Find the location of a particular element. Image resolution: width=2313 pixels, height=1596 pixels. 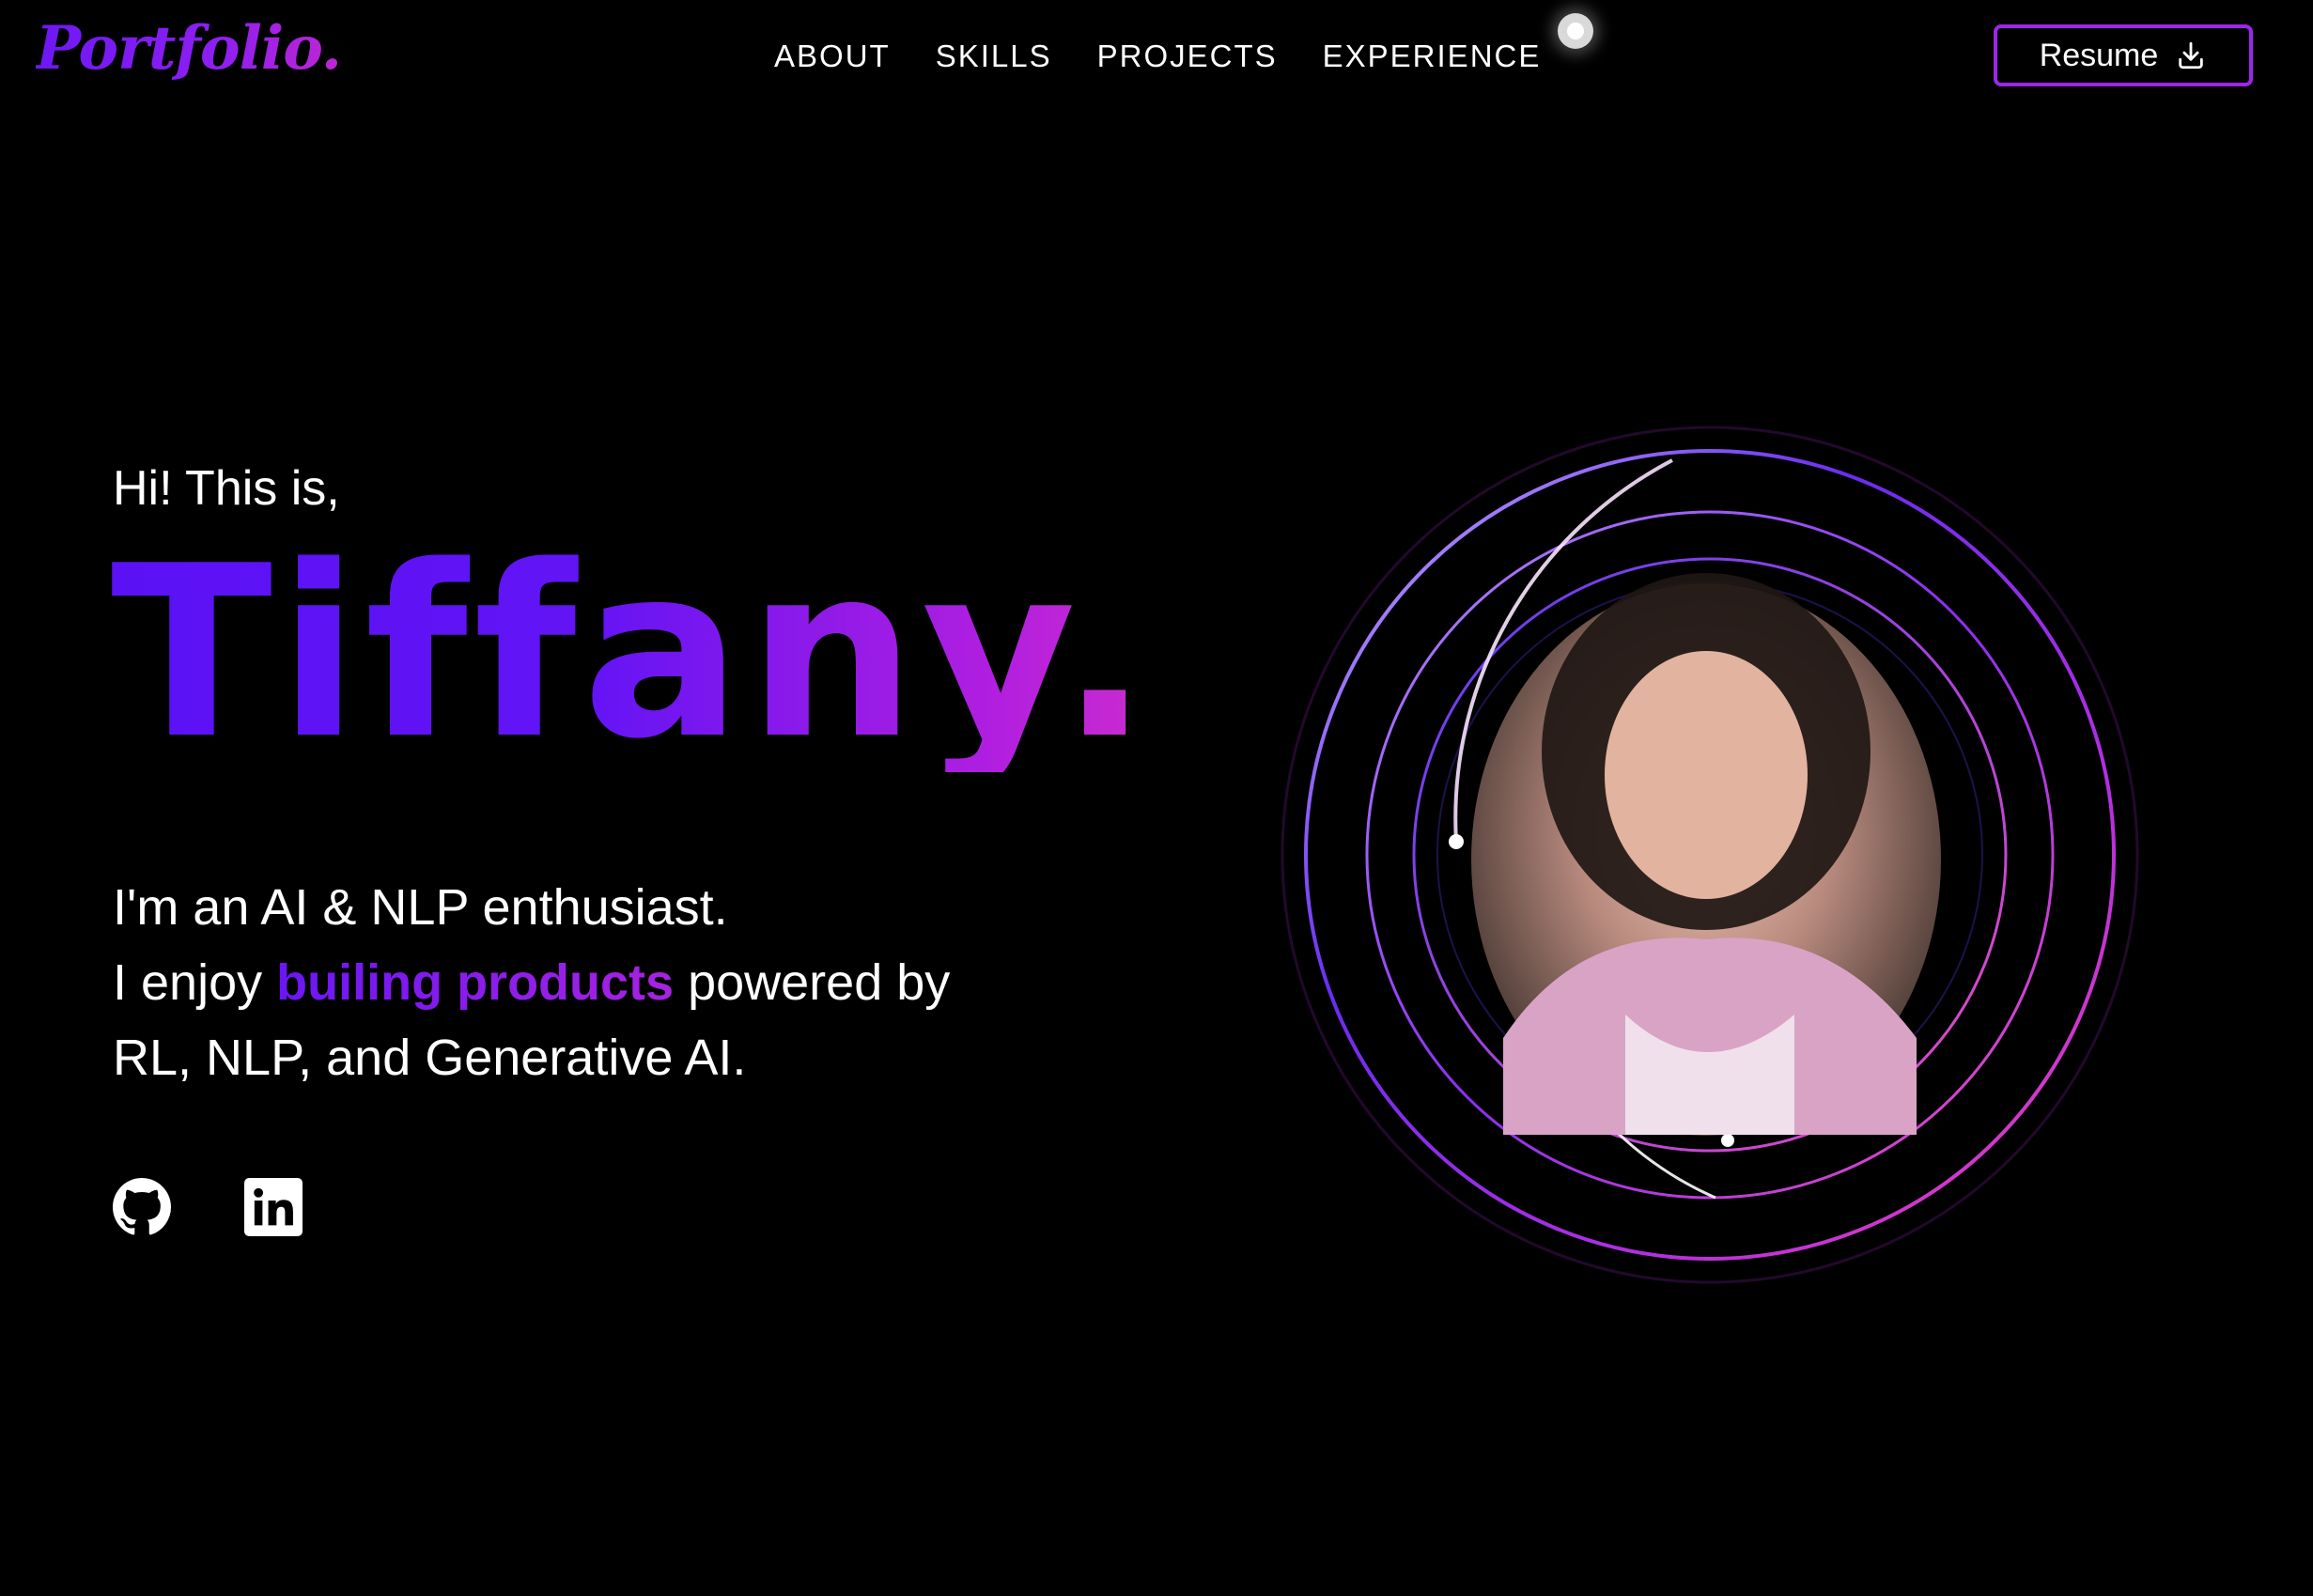

github-link is located at coordinates (142, 1207).